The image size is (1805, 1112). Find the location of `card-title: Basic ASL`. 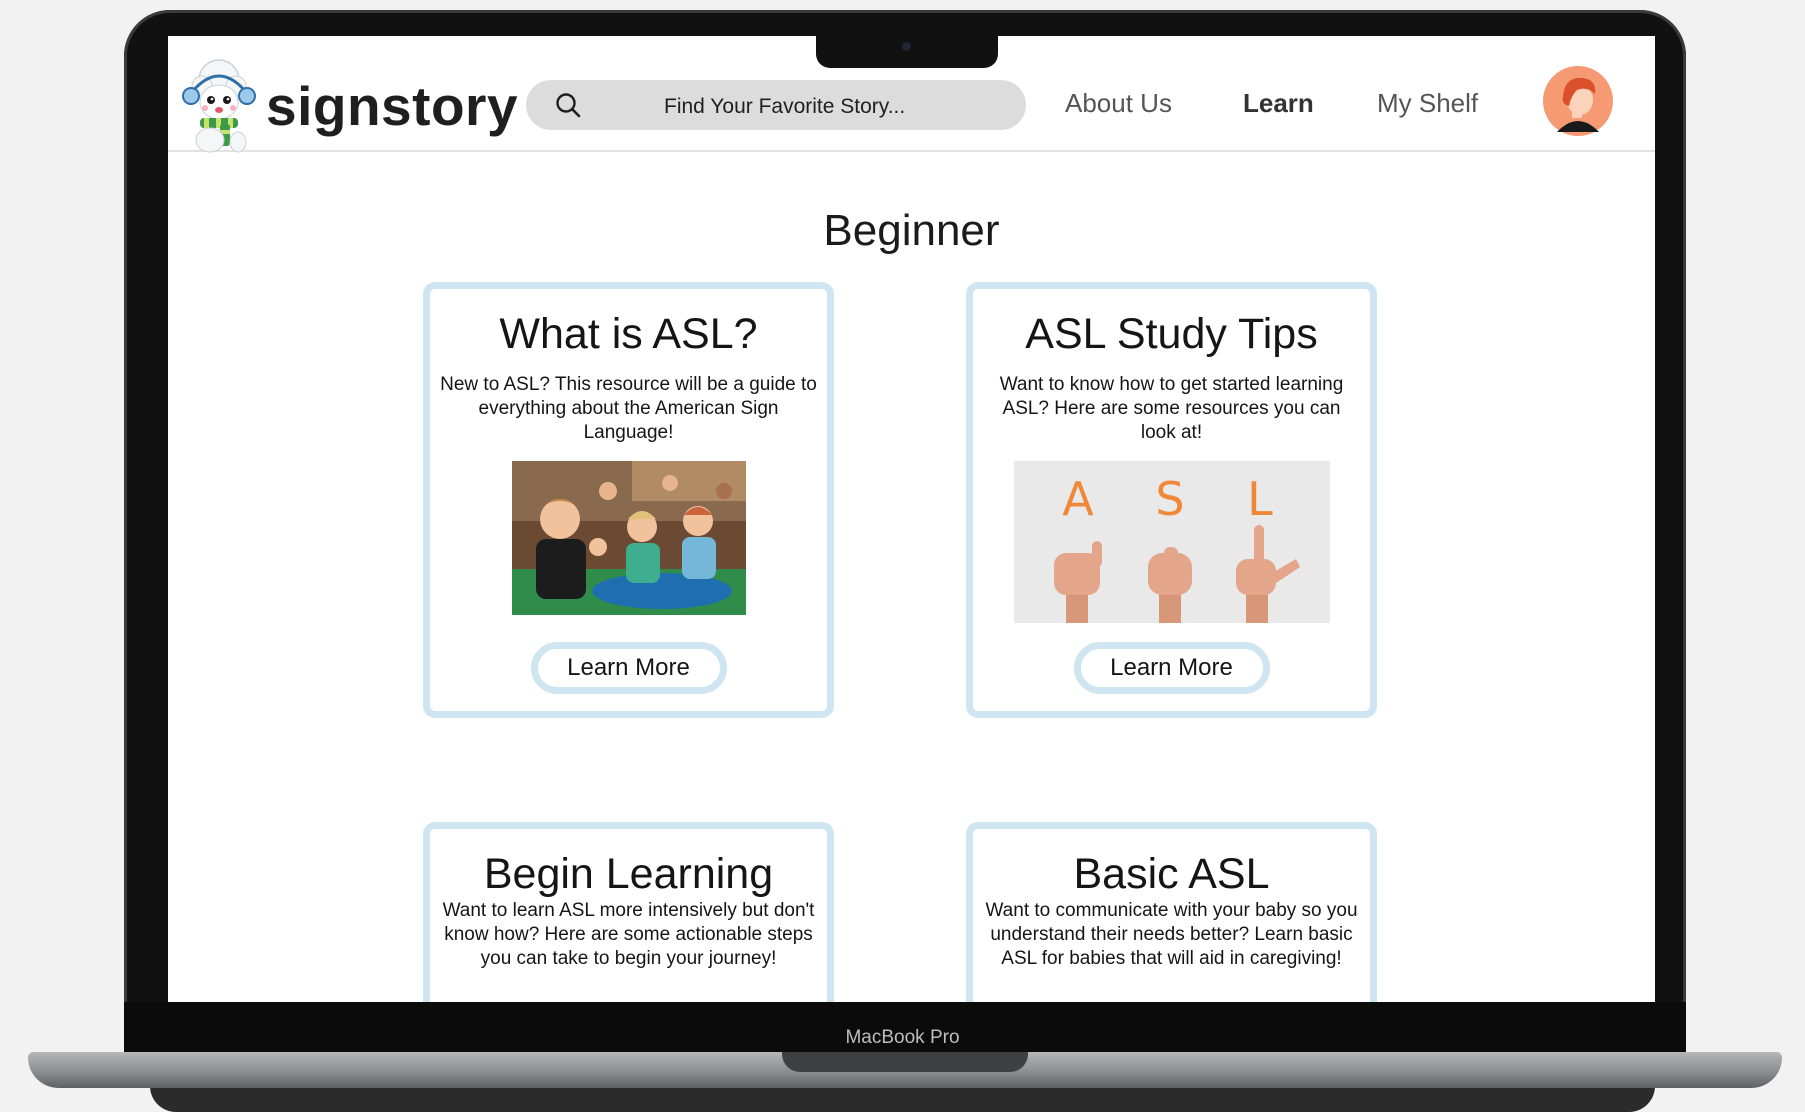

card-title: Basic ASL is located at coordinates (1171, 874).